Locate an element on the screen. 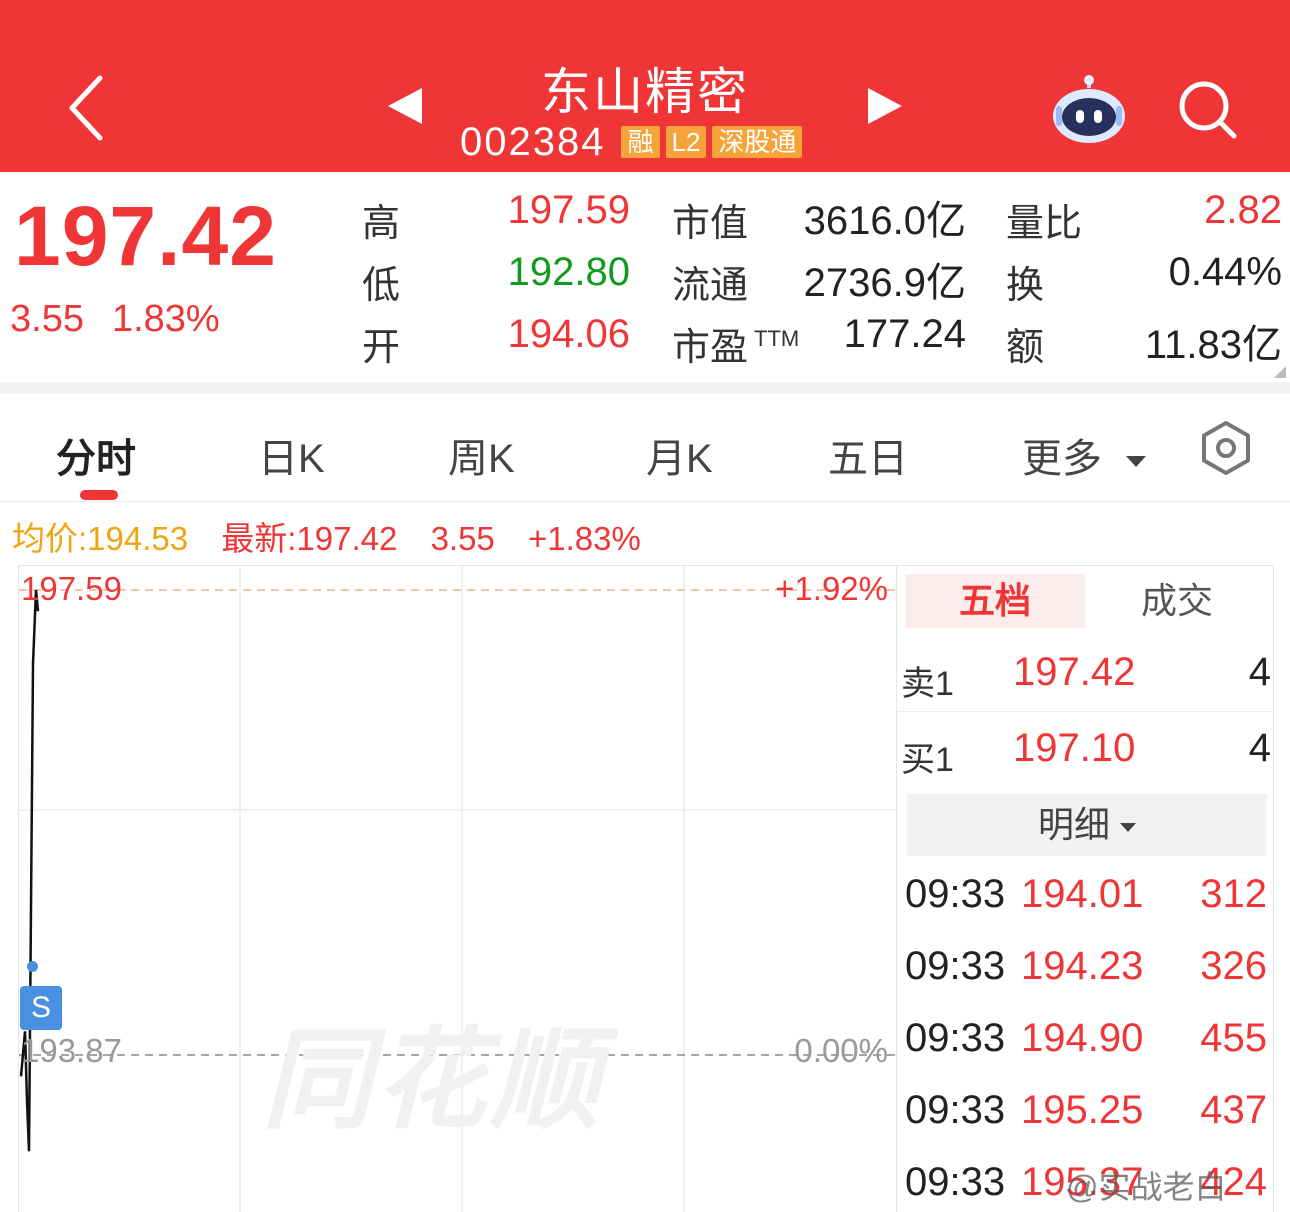  sell1-qty: 4 is located at coordinates (1259, 672).